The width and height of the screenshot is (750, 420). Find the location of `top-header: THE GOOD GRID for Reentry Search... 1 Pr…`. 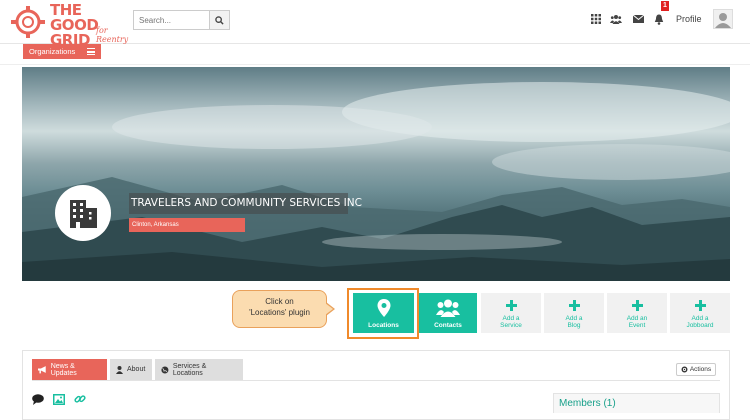

top-header: THE GOOD GRID for Reentry Search... 1 Pr… is located at coordinates (375, 24).